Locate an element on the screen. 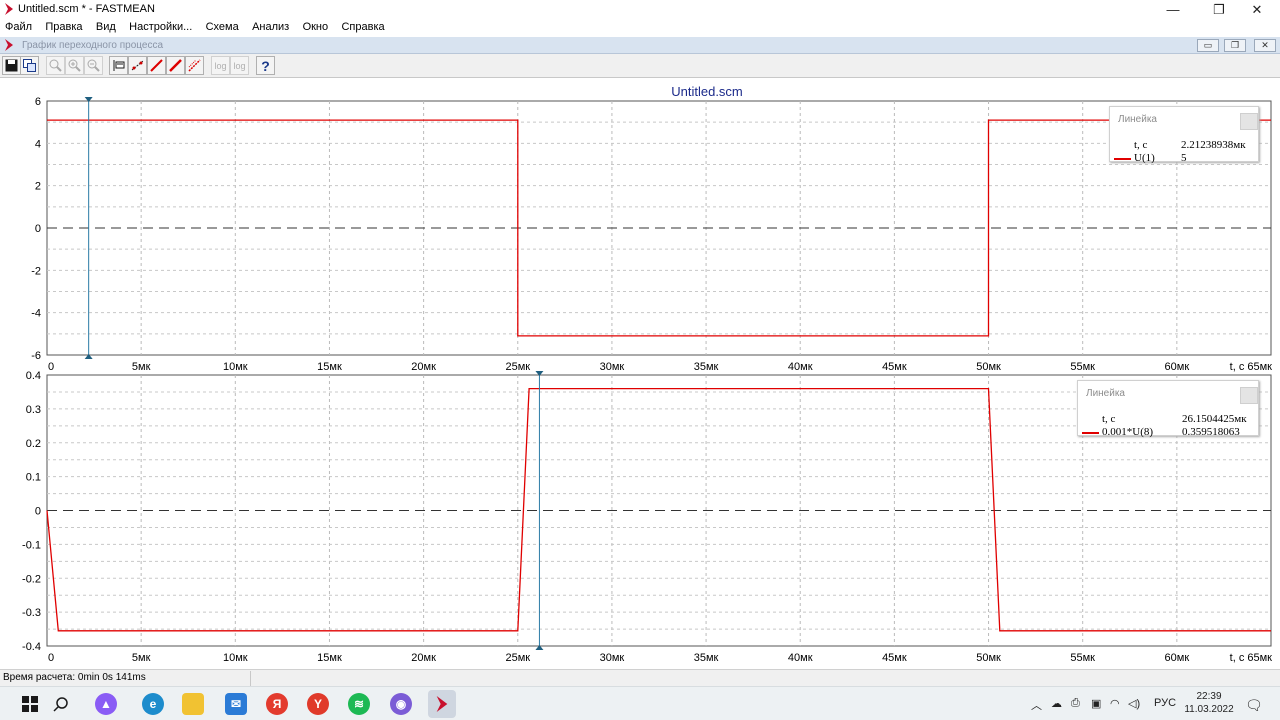 The width and height of the screenshot is (1280, 720). clock: 22:39 11.03.2022 is located at coordinates (1209, 703).